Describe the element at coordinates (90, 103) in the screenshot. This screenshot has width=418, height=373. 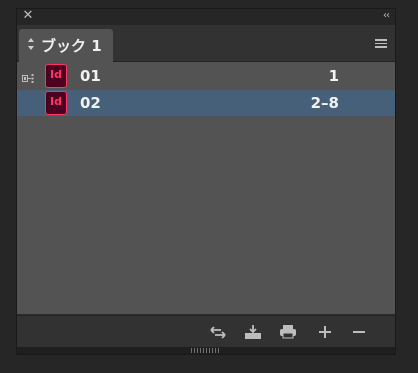
I see `document-name: 02` at that location.